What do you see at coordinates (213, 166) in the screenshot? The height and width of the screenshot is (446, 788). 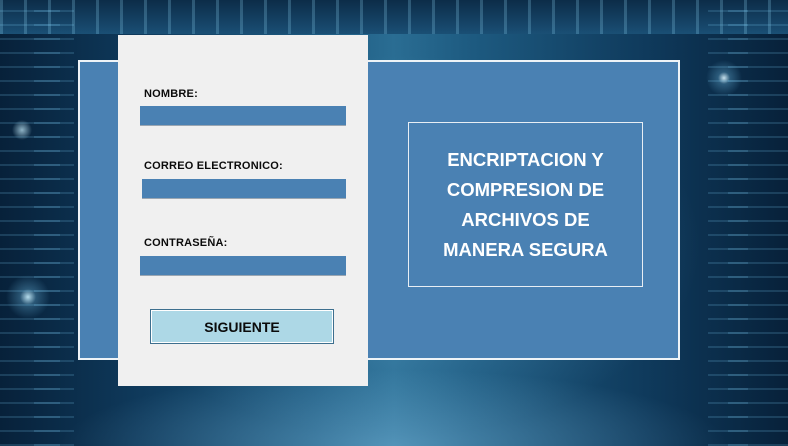 I see `correo-label: CORREO ELECTRONICO:` at bounding box center [213, 166].